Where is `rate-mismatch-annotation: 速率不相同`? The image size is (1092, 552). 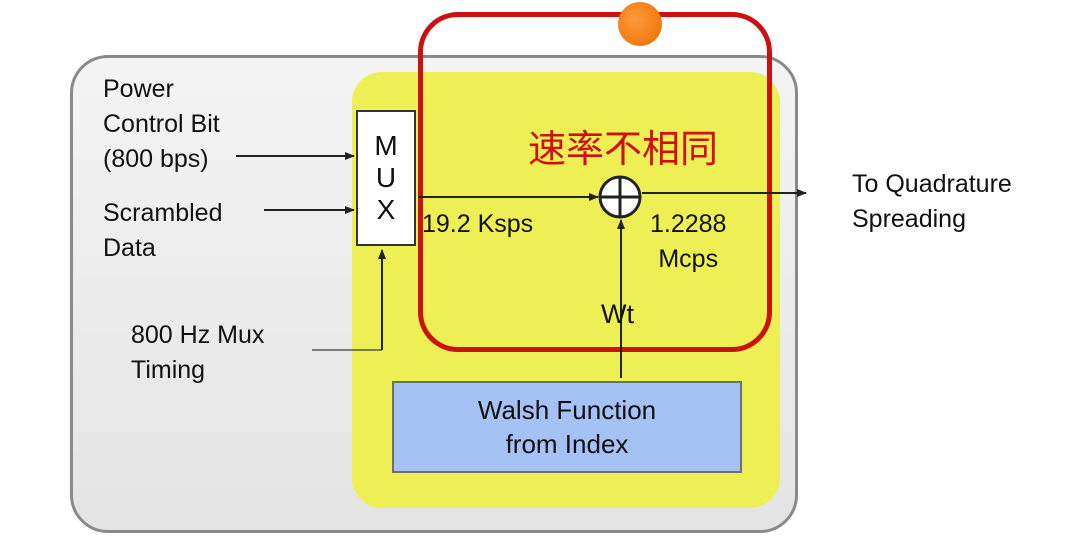 rate-mismatch-annotation: 速率不相同 is located at coordinates (623, 149).